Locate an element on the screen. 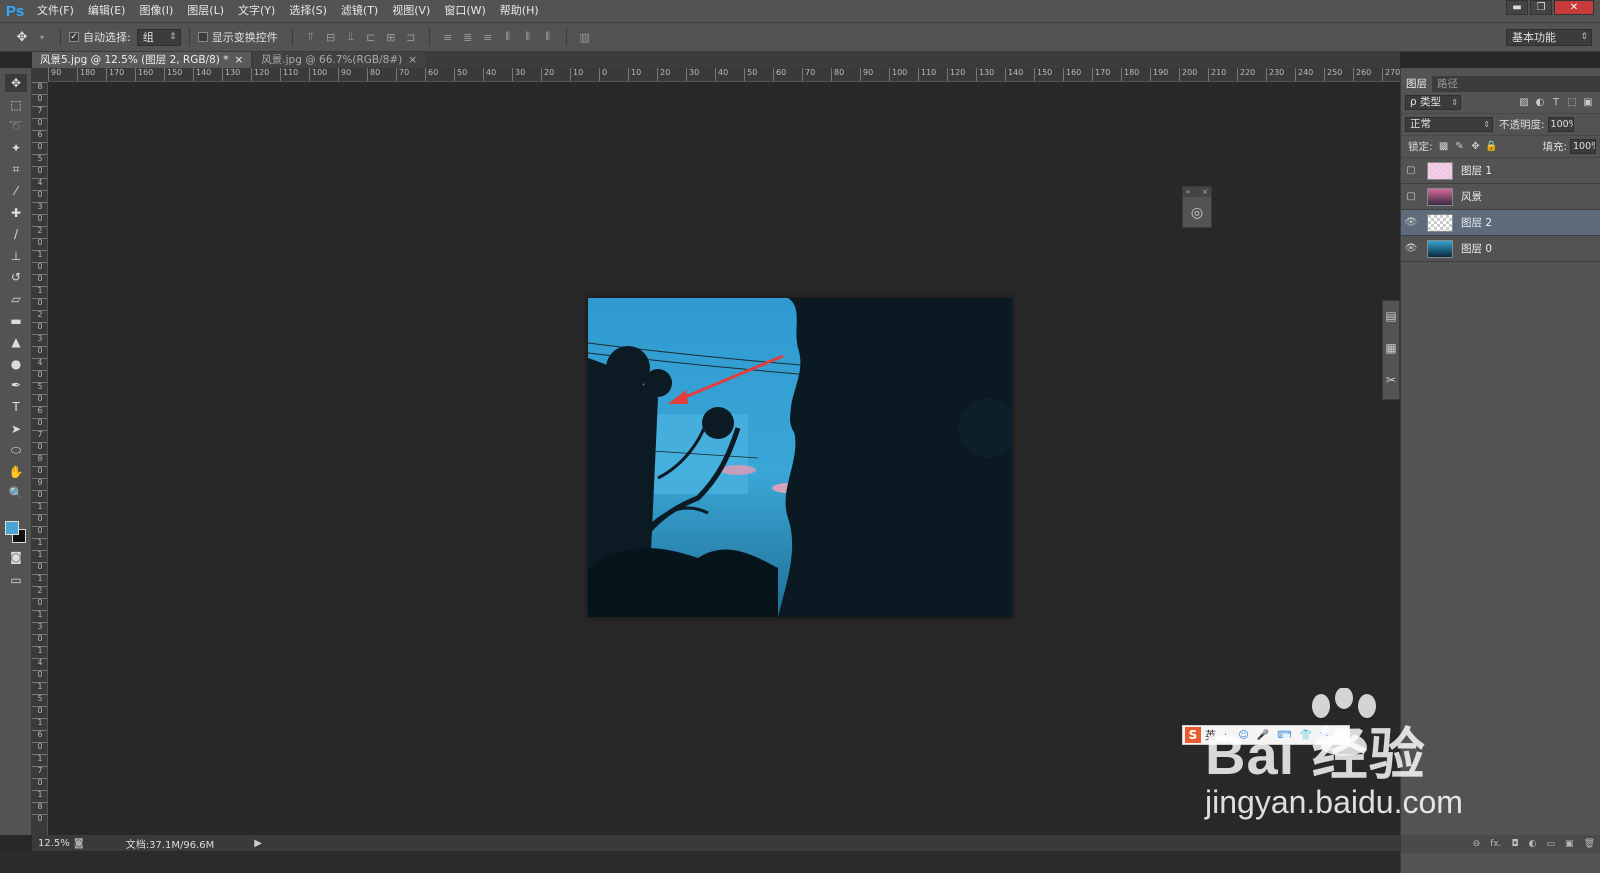 The width and height of the screenshot is (1600, 873). lasso-tool-icon: ➰ is located at coordinates (16, 126).